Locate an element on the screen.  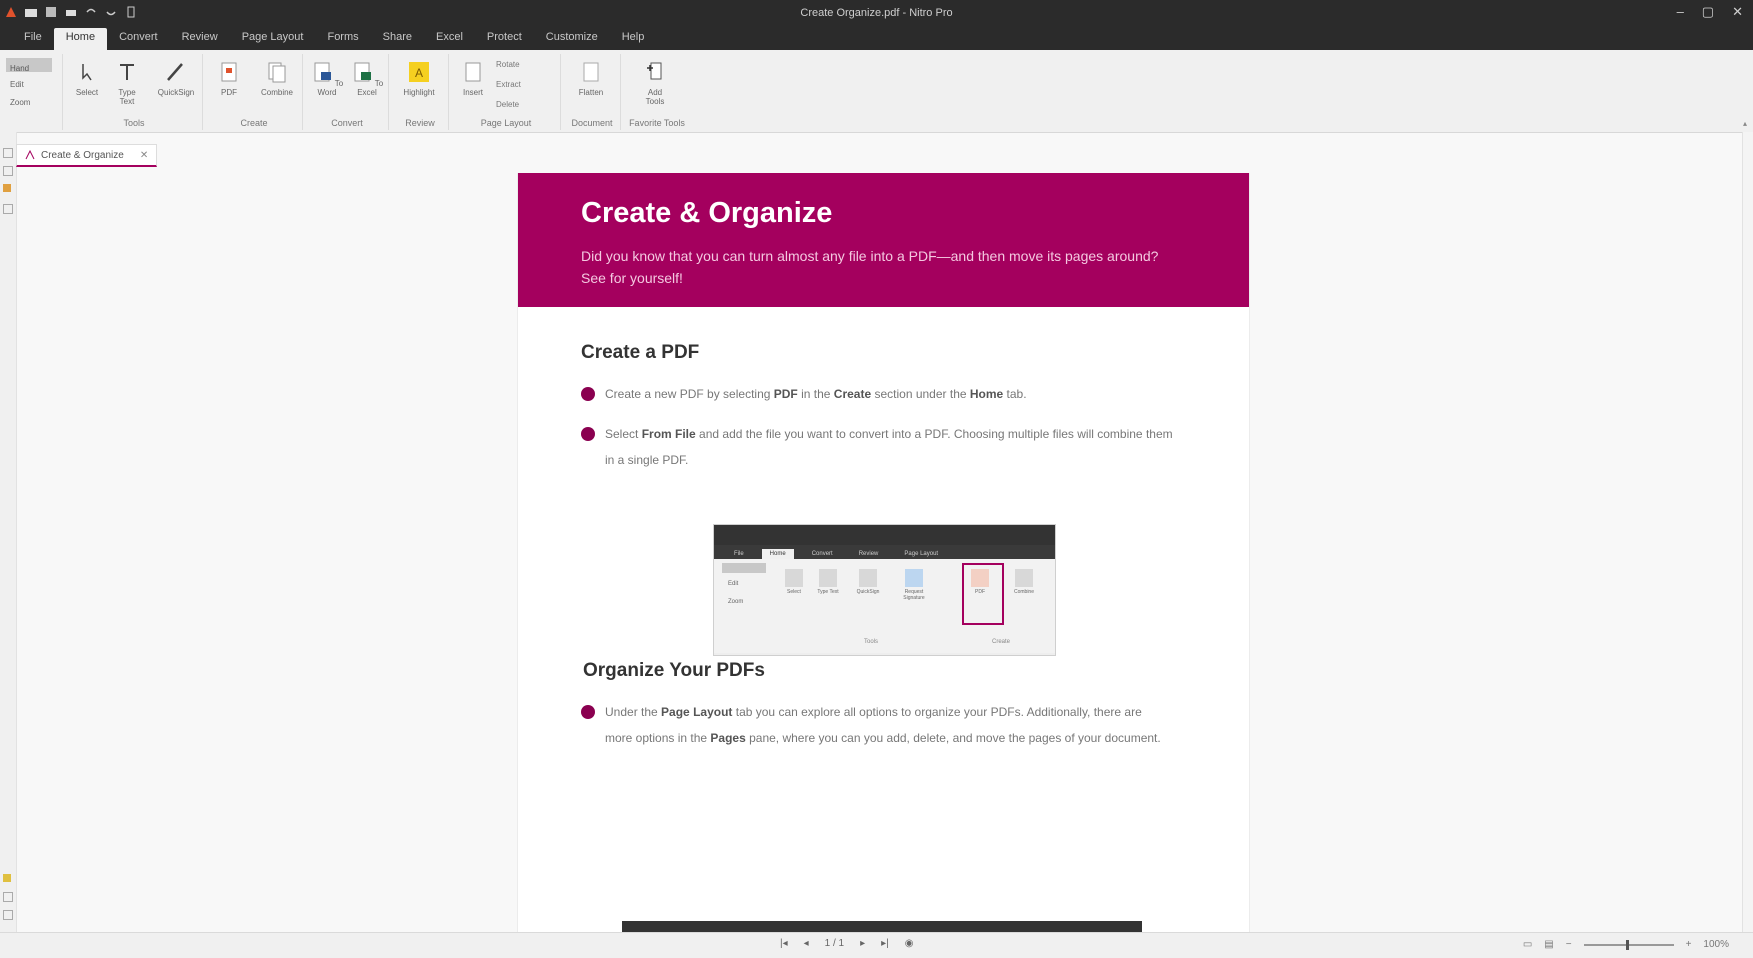
flatten-icon is located at coordinates (591, 72).